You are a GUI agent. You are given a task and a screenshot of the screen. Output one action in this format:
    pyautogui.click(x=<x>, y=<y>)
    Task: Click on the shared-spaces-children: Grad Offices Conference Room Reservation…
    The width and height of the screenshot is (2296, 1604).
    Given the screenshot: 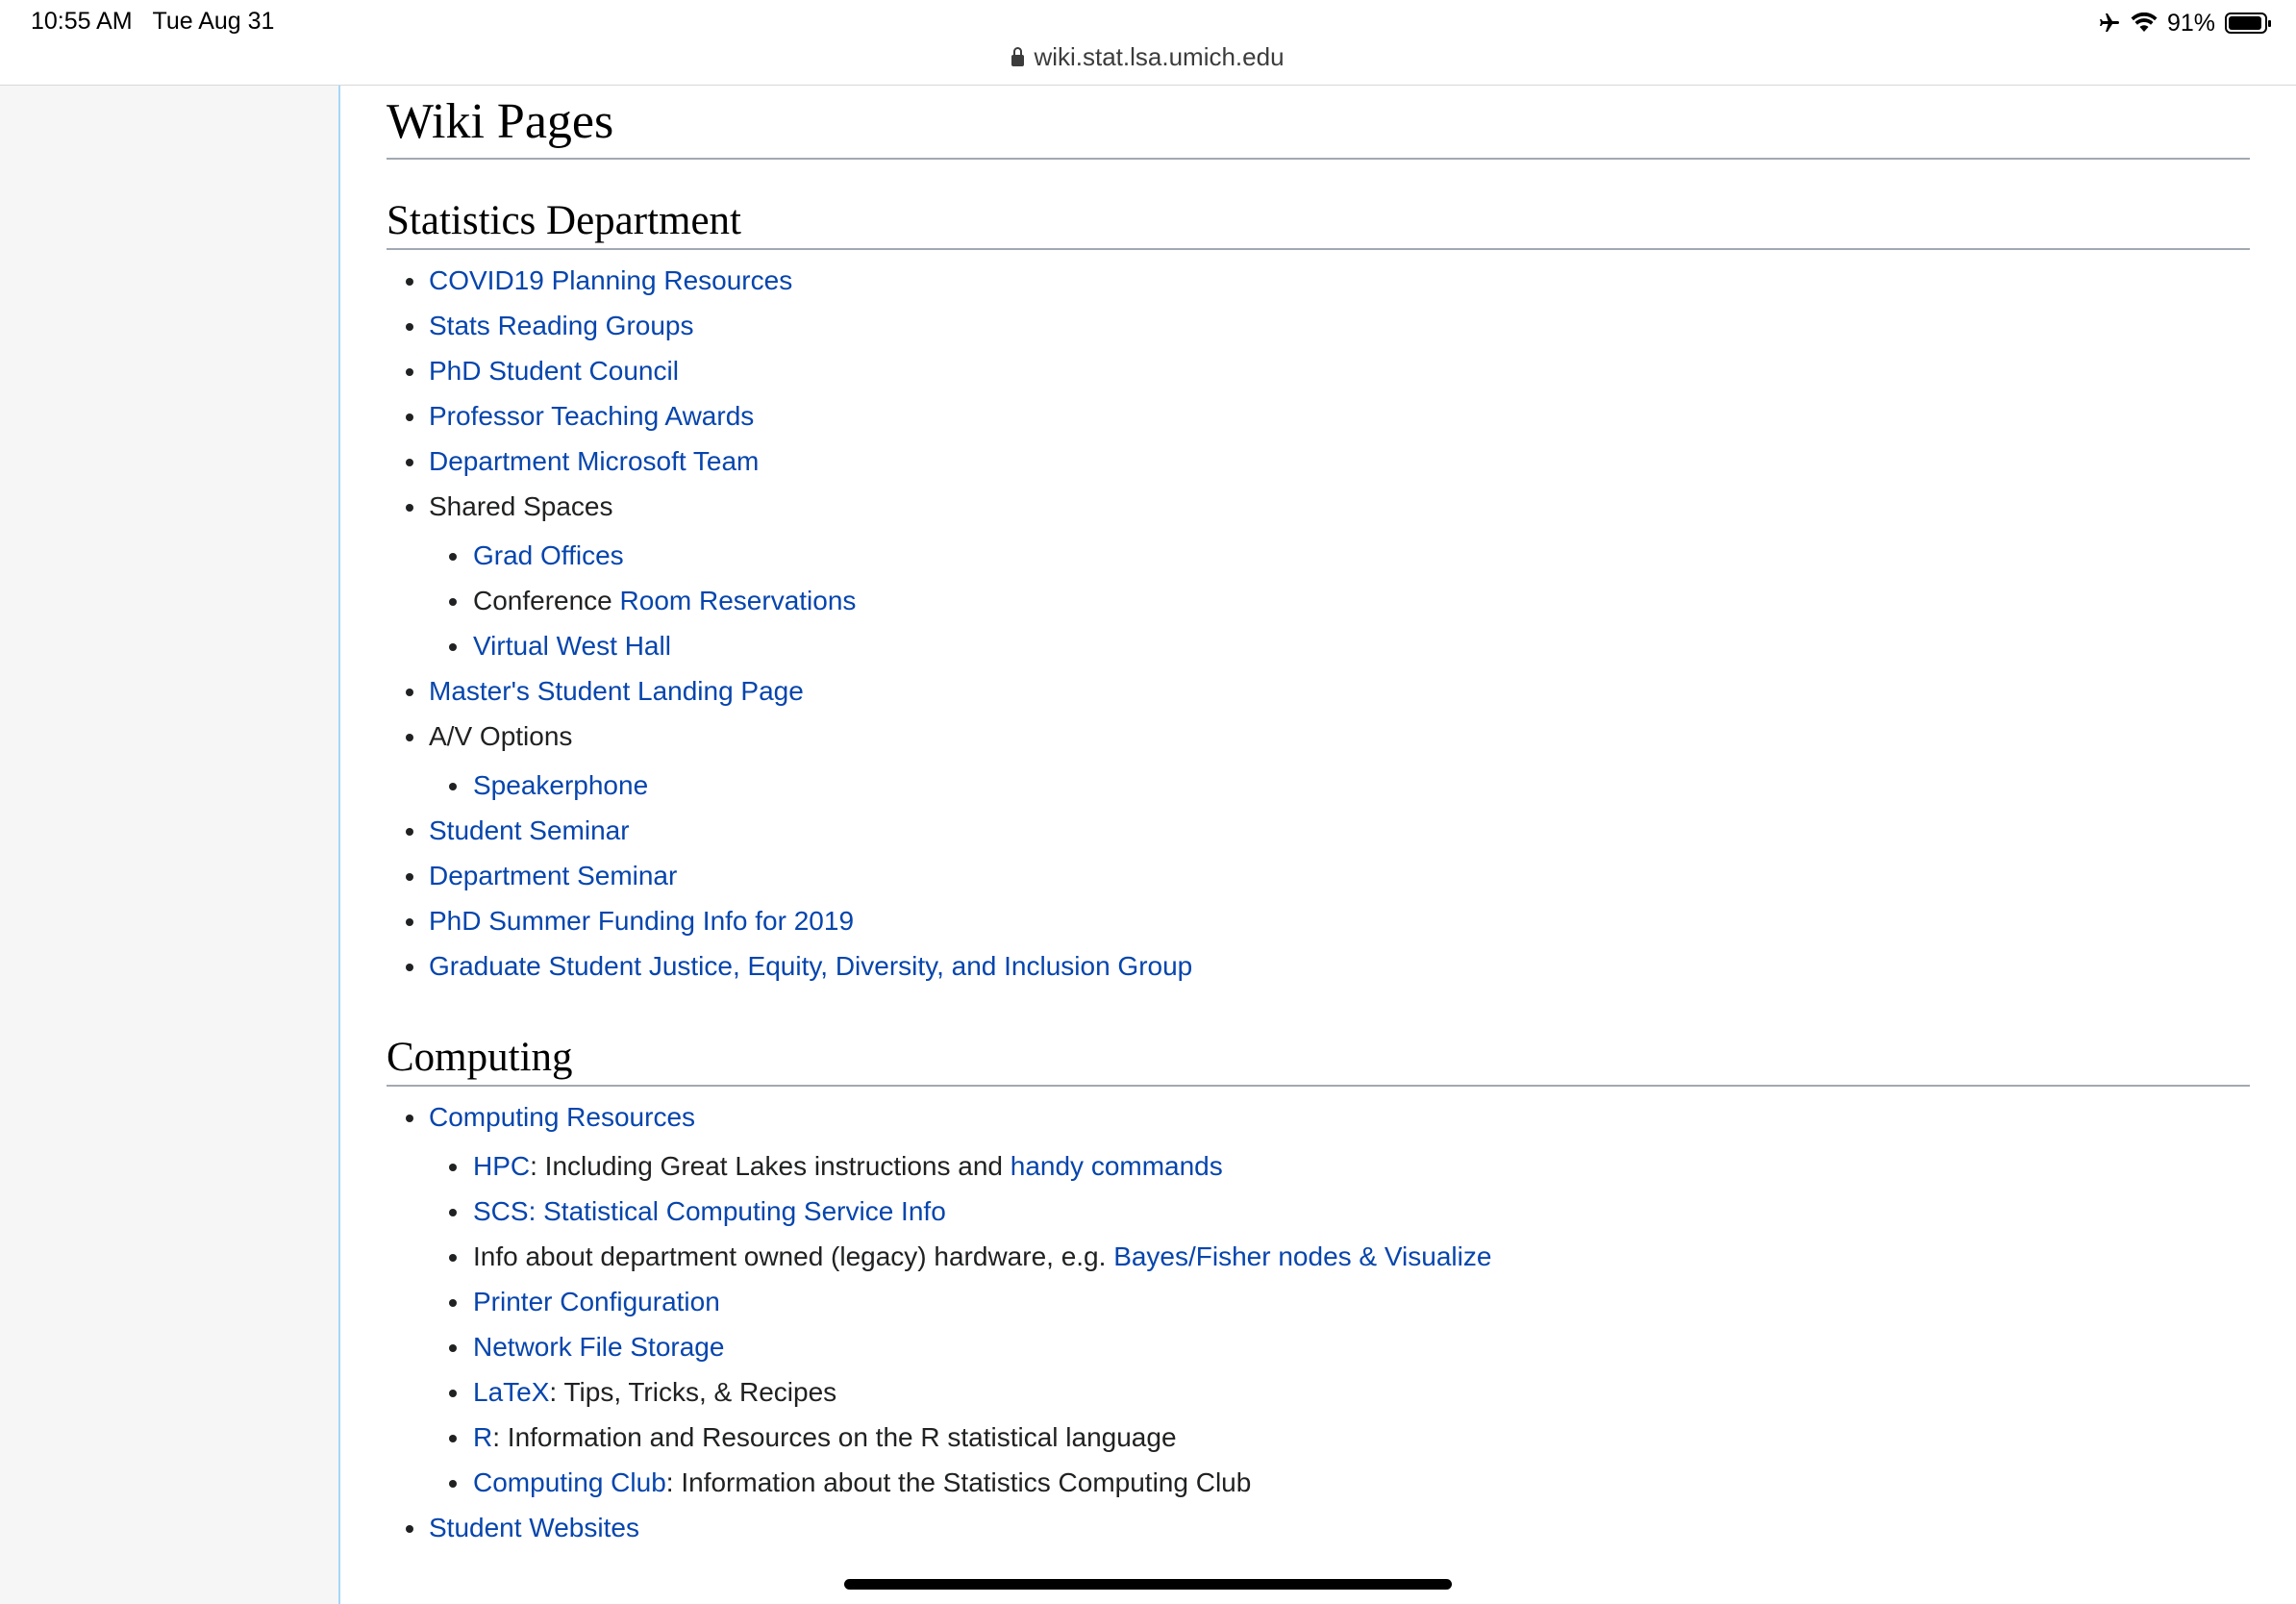 What is the action you would take?
    pyautogui.click(x=1318, y=600)
    